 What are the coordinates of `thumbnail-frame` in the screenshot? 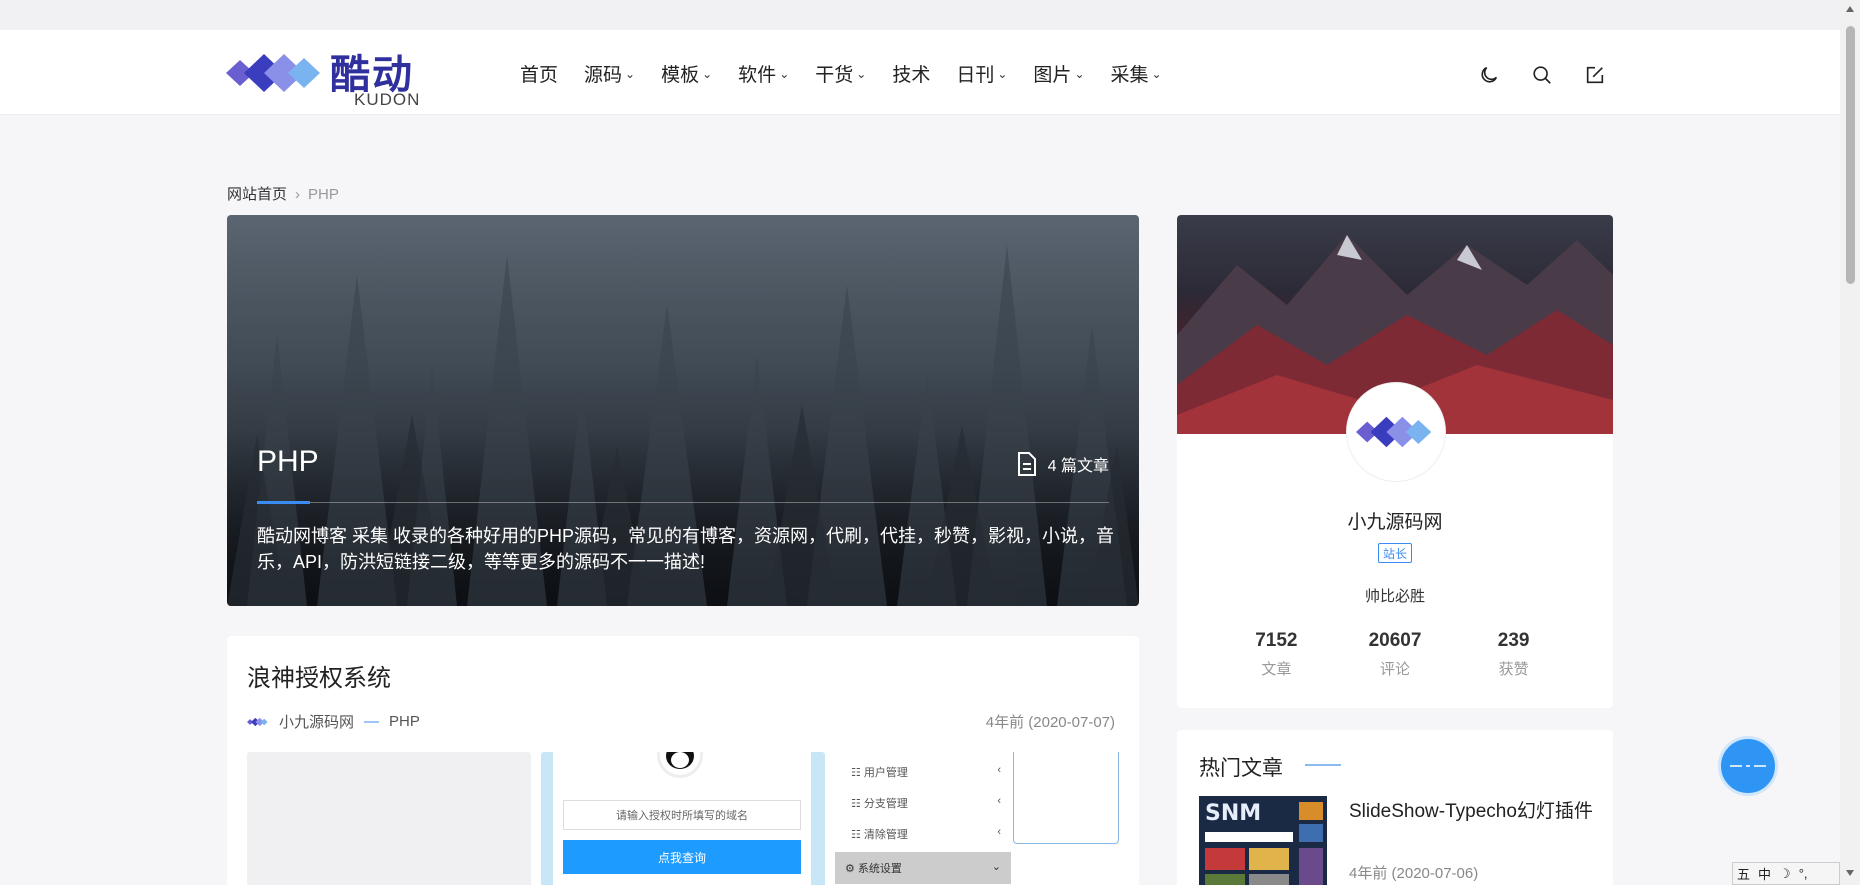 It's located at (1066, 798).